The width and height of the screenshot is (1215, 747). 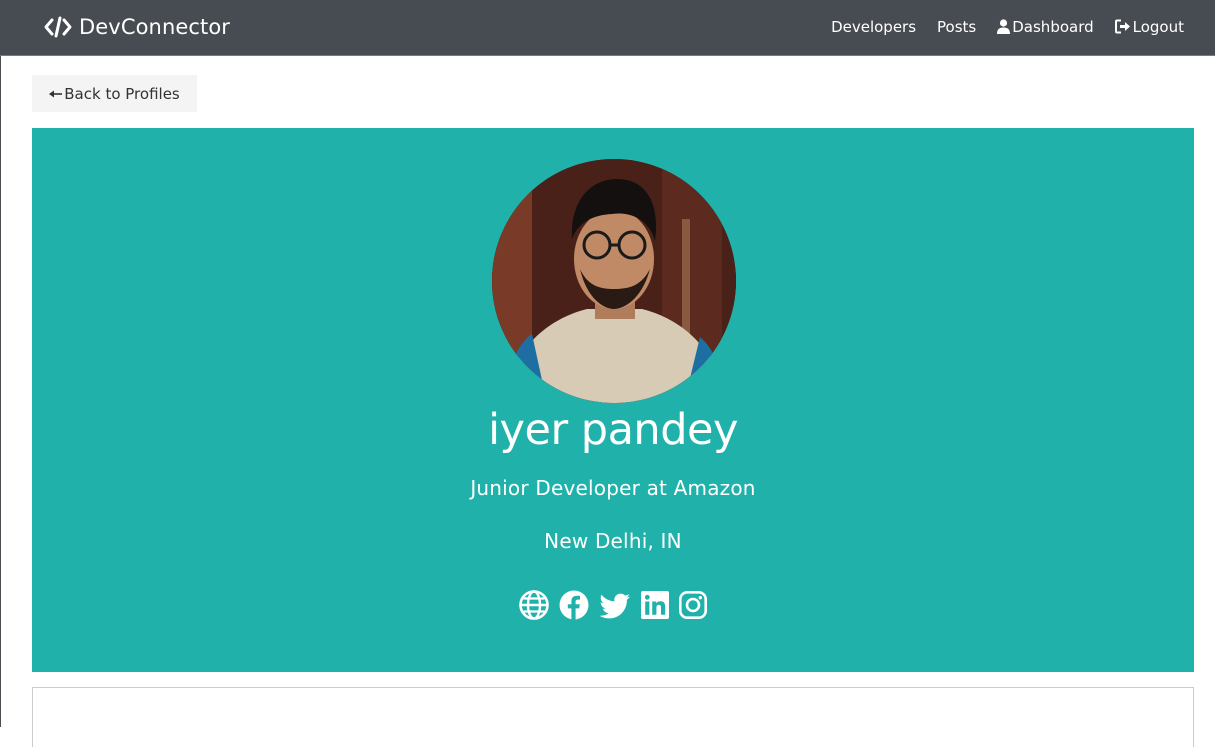 I want to click on brand-name: DevConnector, so click(x=155, y=27).